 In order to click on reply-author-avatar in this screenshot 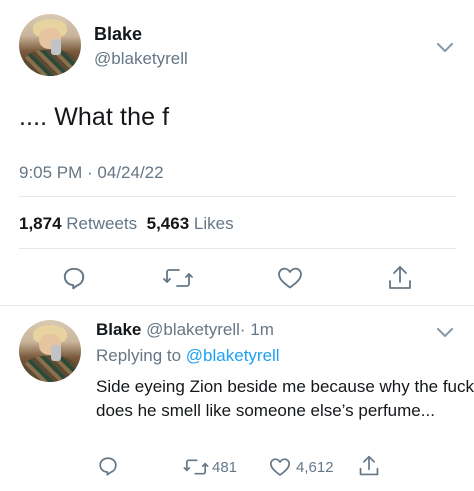, I will do `click(50, 351)`.